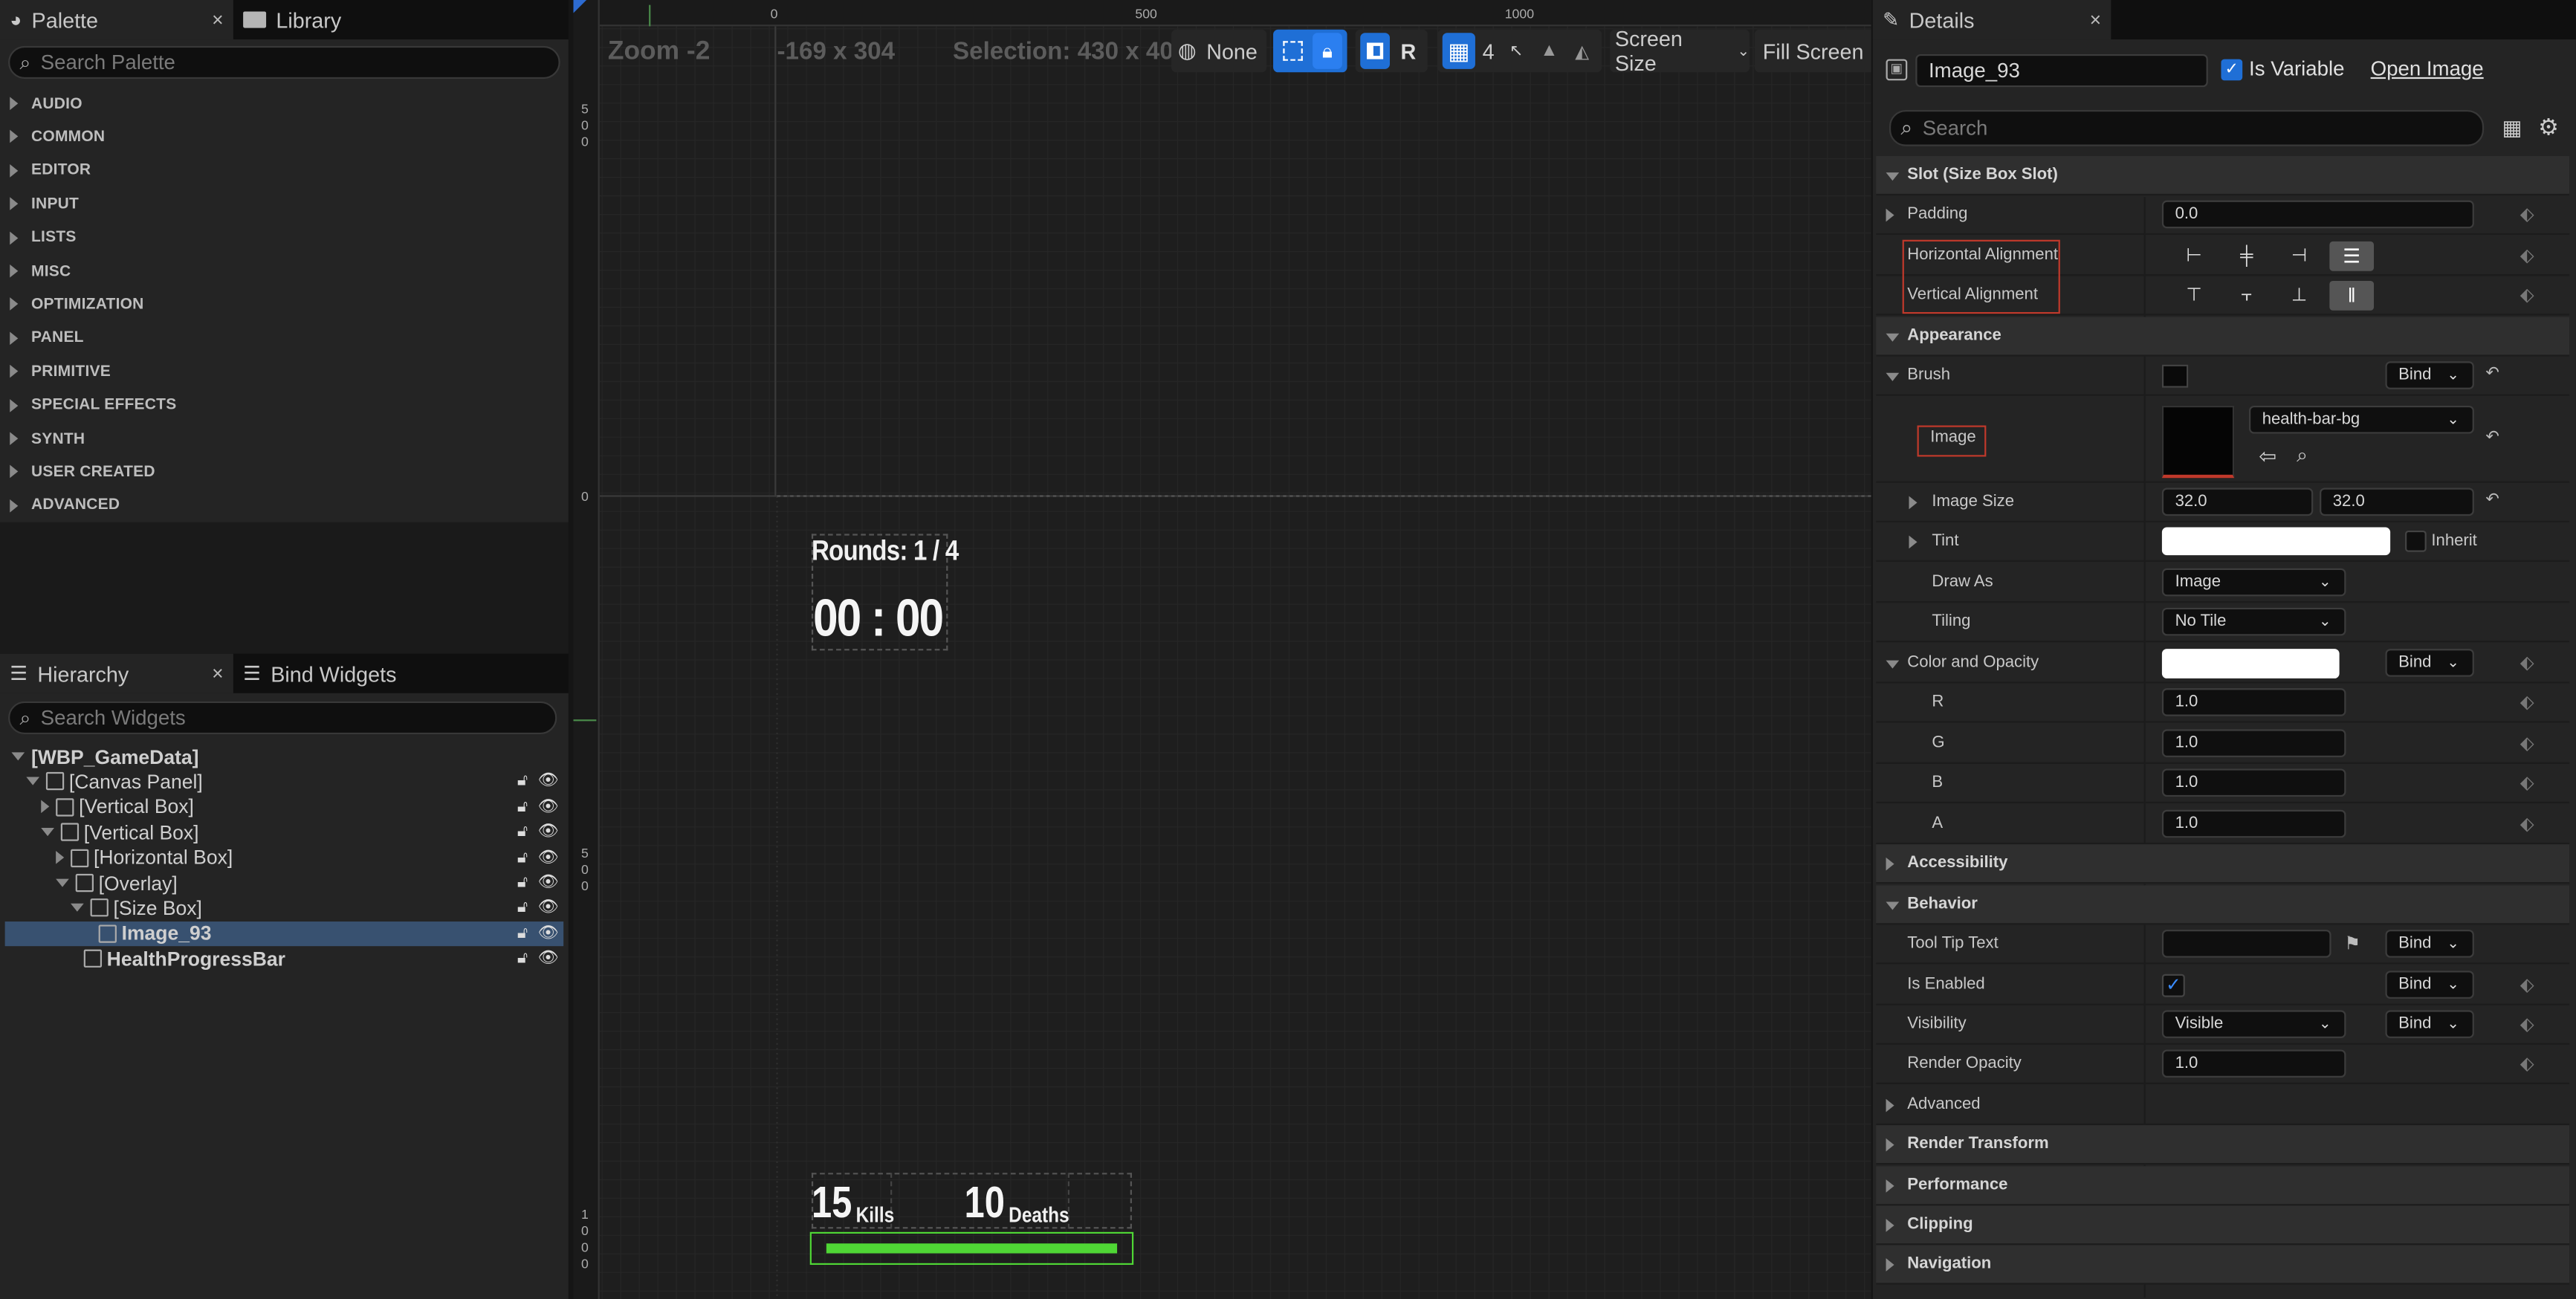 The image size is (2576, 1299). I want to click on deaths-label: Deaths, so click(1039, 1214).